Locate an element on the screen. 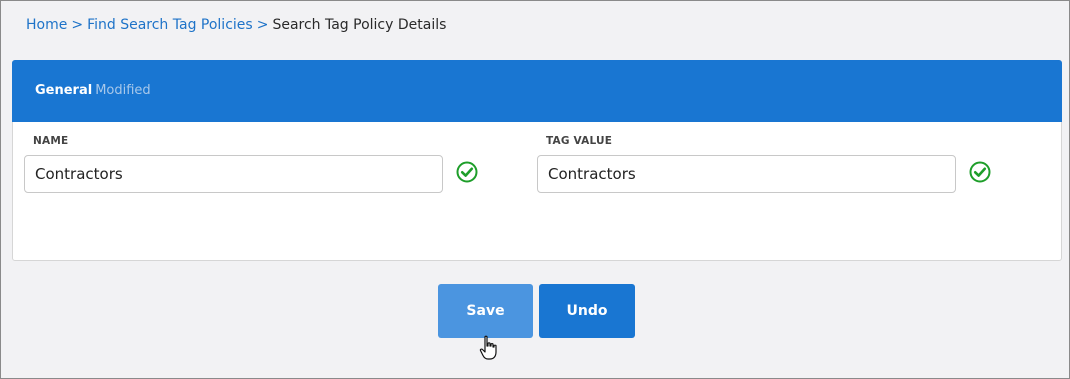 The width and height of the screenshot is (1070, 379). panel-title-label: General is located at coordinates (64, 90).